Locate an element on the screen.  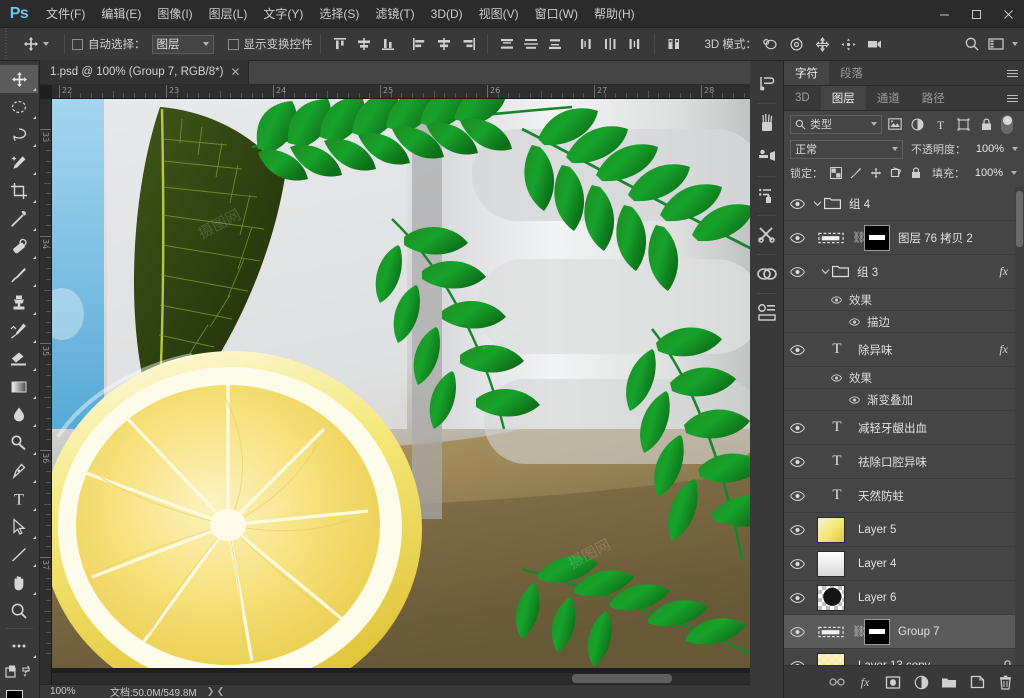
maximize-button is located at coordinates (976, 14).